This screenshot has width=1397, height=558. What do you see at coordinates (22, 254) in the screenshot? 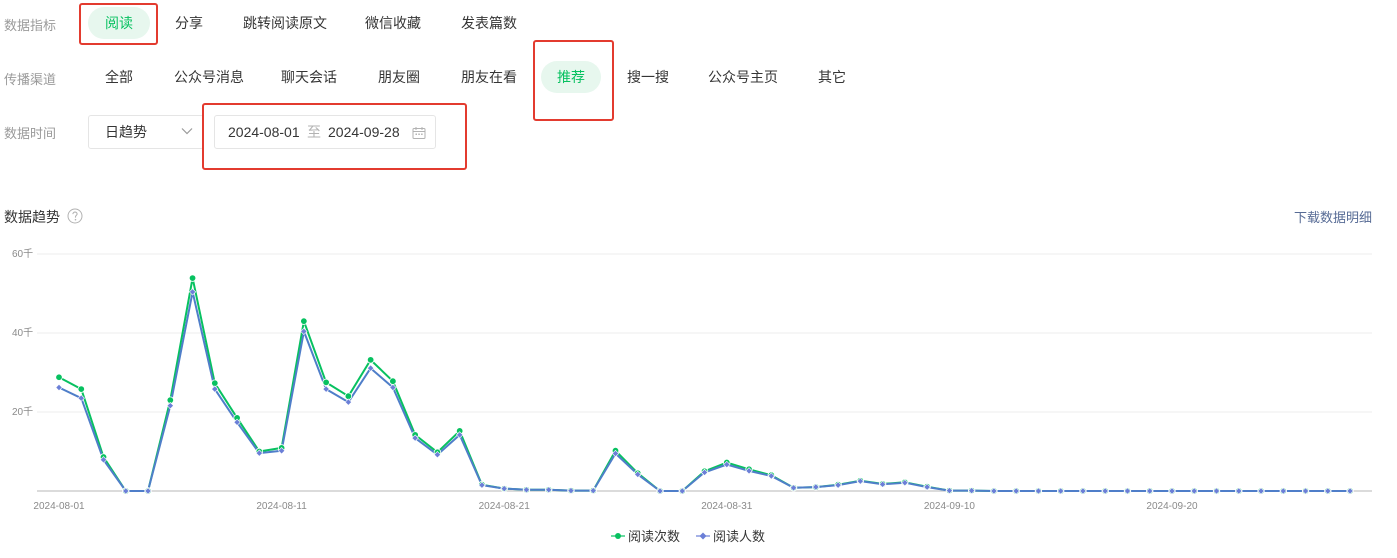
I see `y-tick-label: 60千` at bounding box center [22, 254].